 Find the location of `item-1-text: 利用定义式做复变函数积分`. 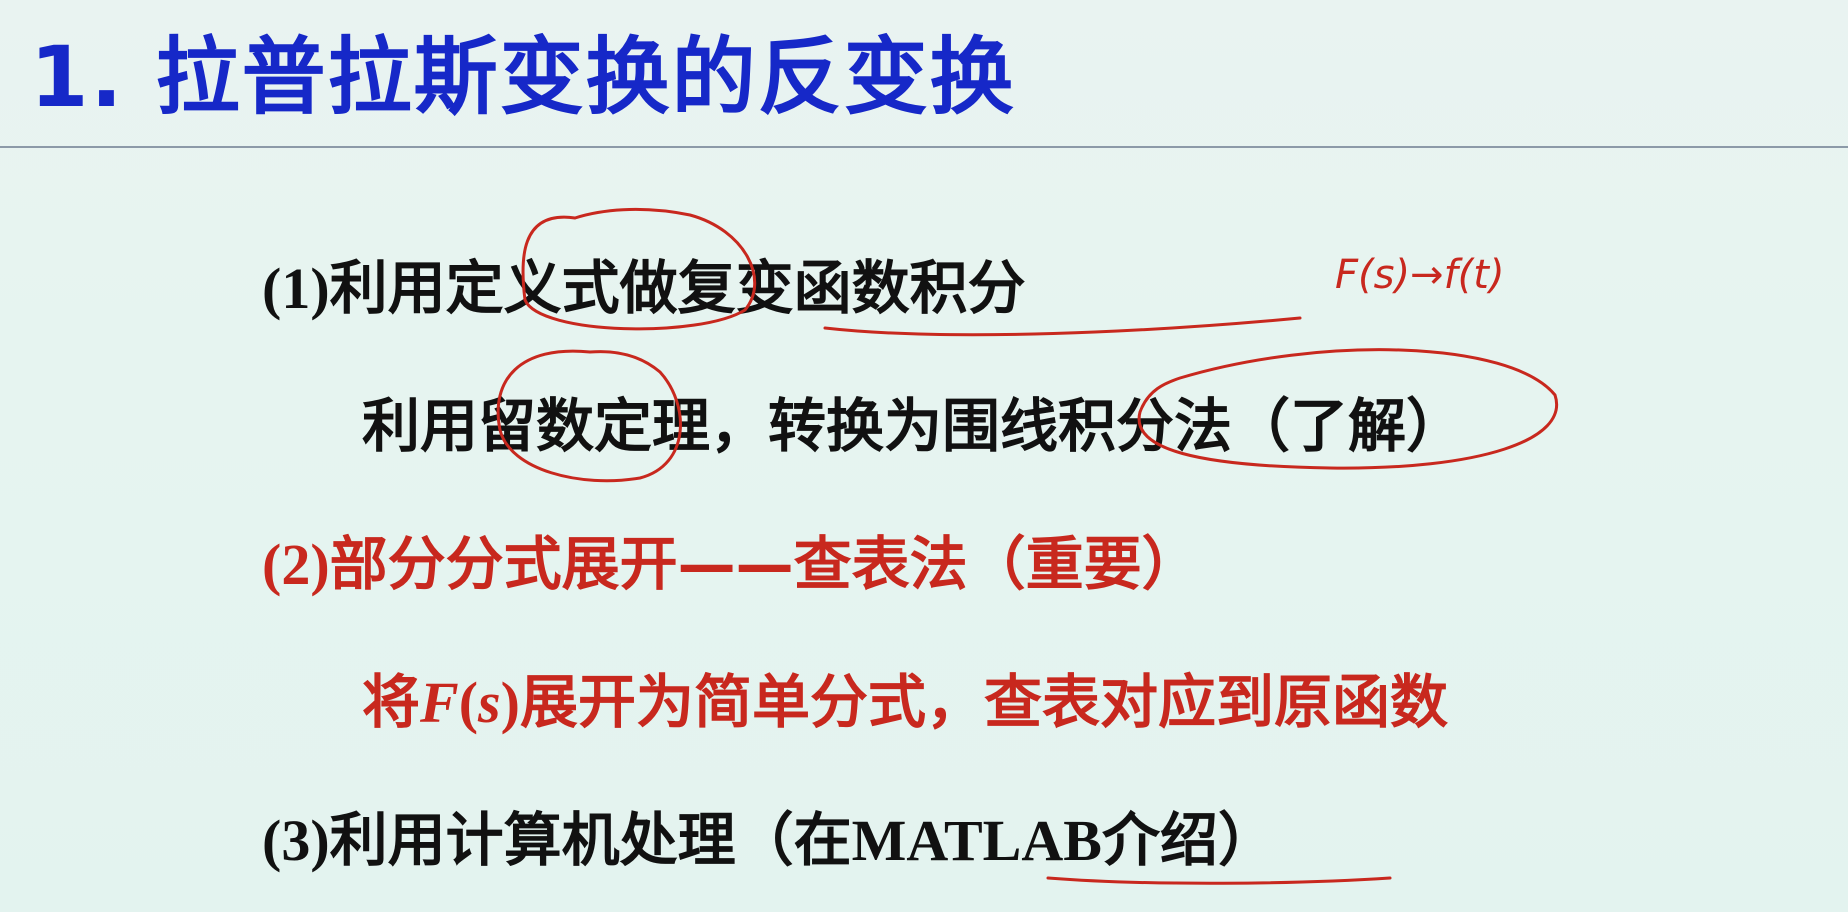

item-1-text: 利用定义式做复变函数积分 is located at coordinates (677, 288).